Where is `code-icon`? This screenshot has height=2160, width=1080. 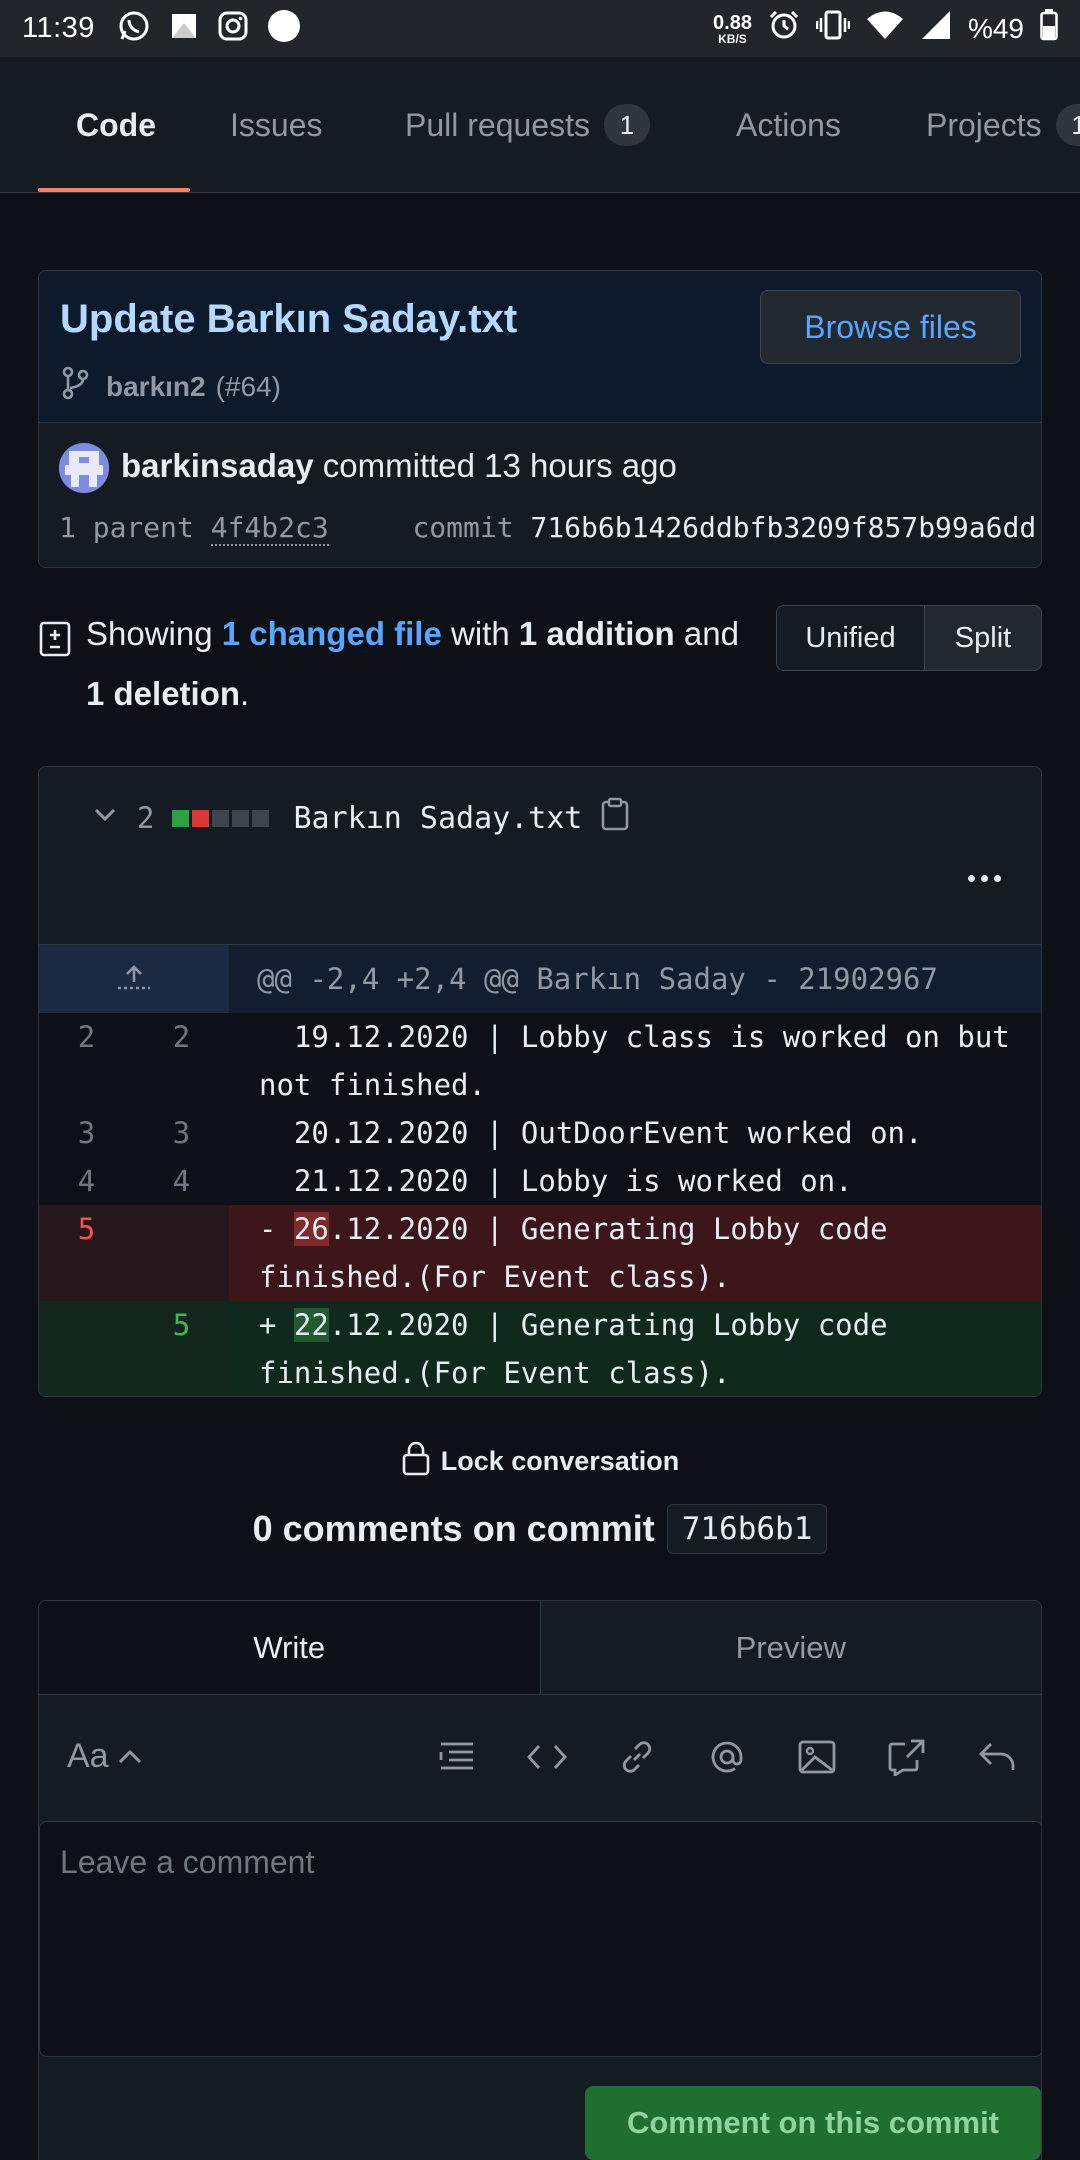
code-icon is located at coordinates (547, 1757).